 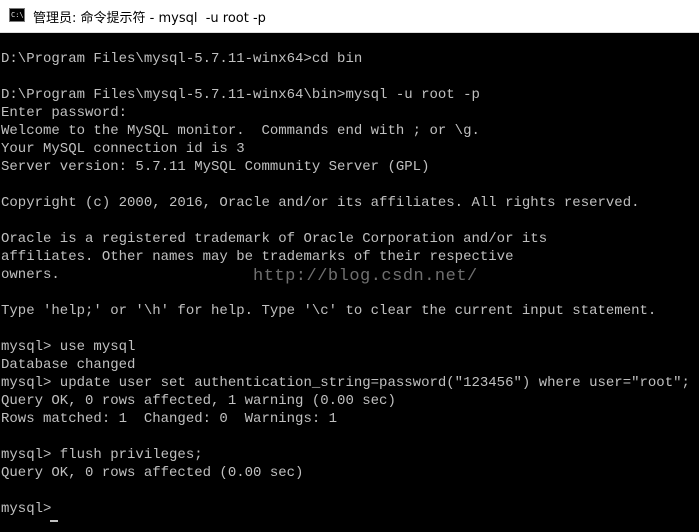 What do you see at coordinates (123, 149) in the screenshot?
I see `console-line: Your MySQL connection id is 3` at bounding box center [123, 149].